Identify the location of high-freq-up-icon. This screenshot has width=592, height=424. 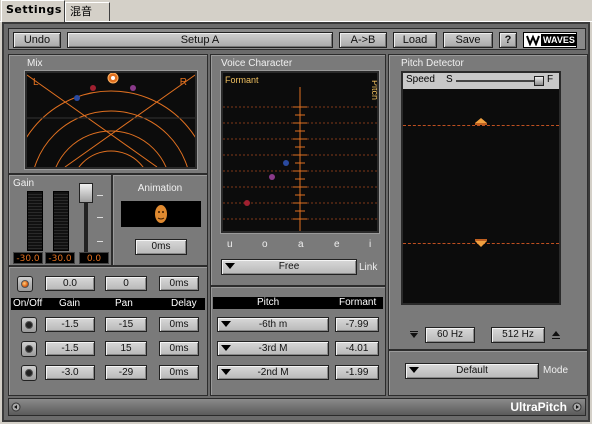
(556, 335).